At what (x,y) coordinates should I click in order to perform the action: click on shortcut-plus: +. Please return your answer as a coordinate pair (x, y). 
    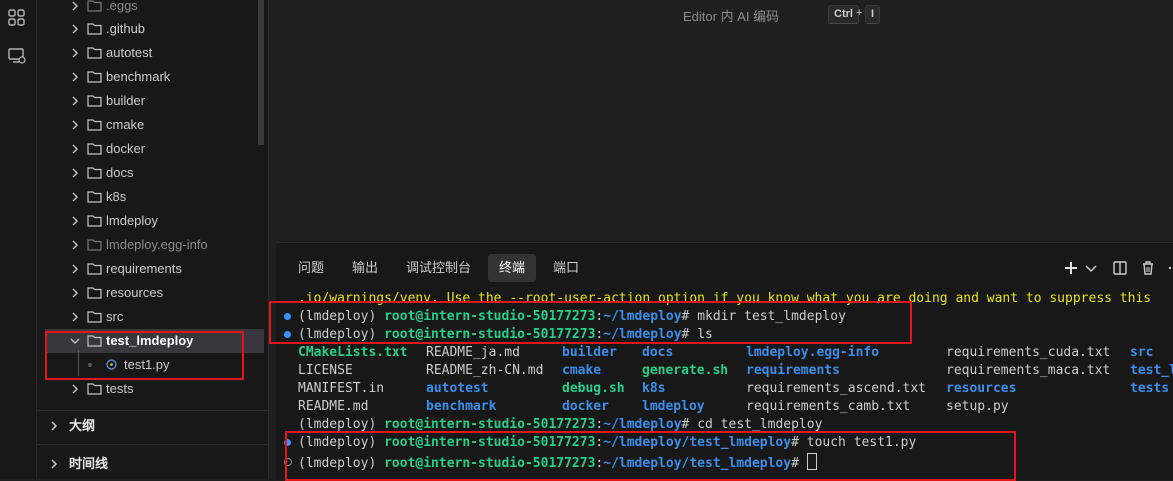
    Looking at the image, I should click on (859, 13).